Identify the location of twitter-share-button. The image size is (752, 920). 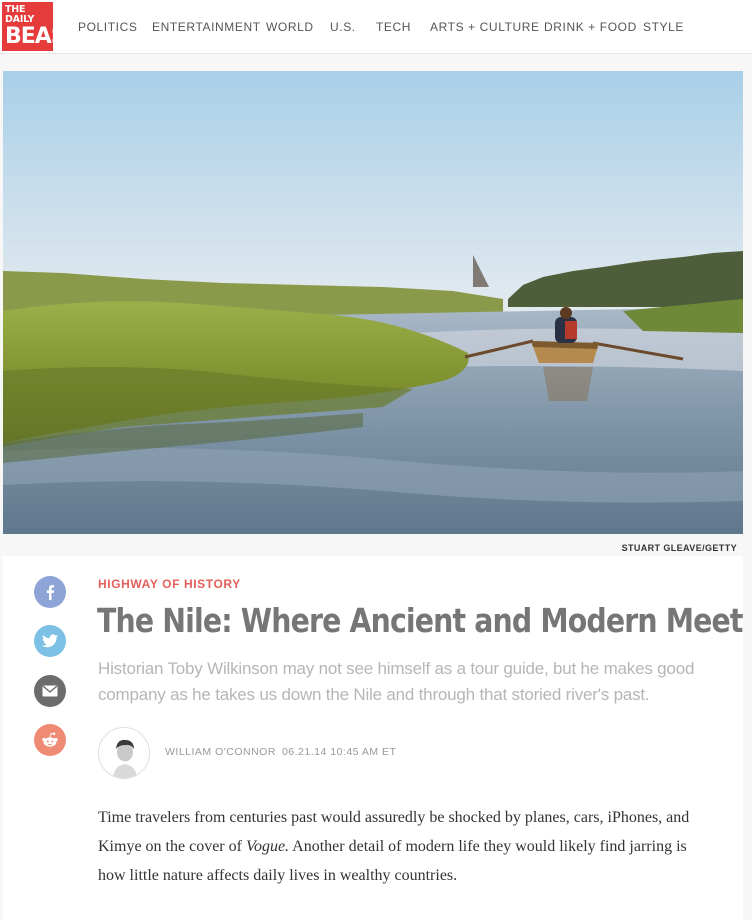
(50, 641).